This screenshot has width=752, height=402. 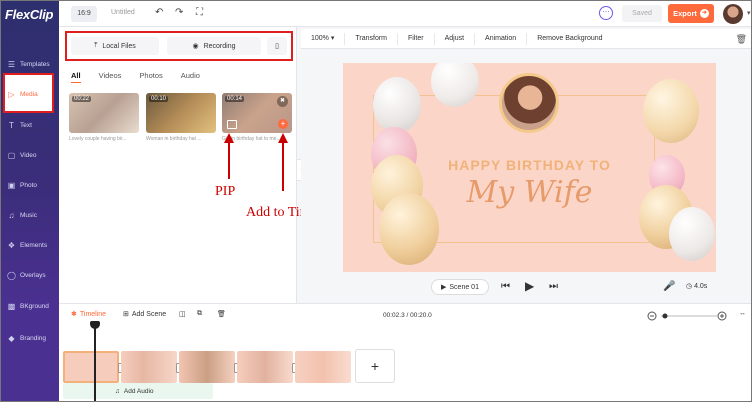 What do you see at coordinates (460, 287) in the screenshot?
I see `scene-selector: ▶ Scene 01` at bounding box center [460, 287].